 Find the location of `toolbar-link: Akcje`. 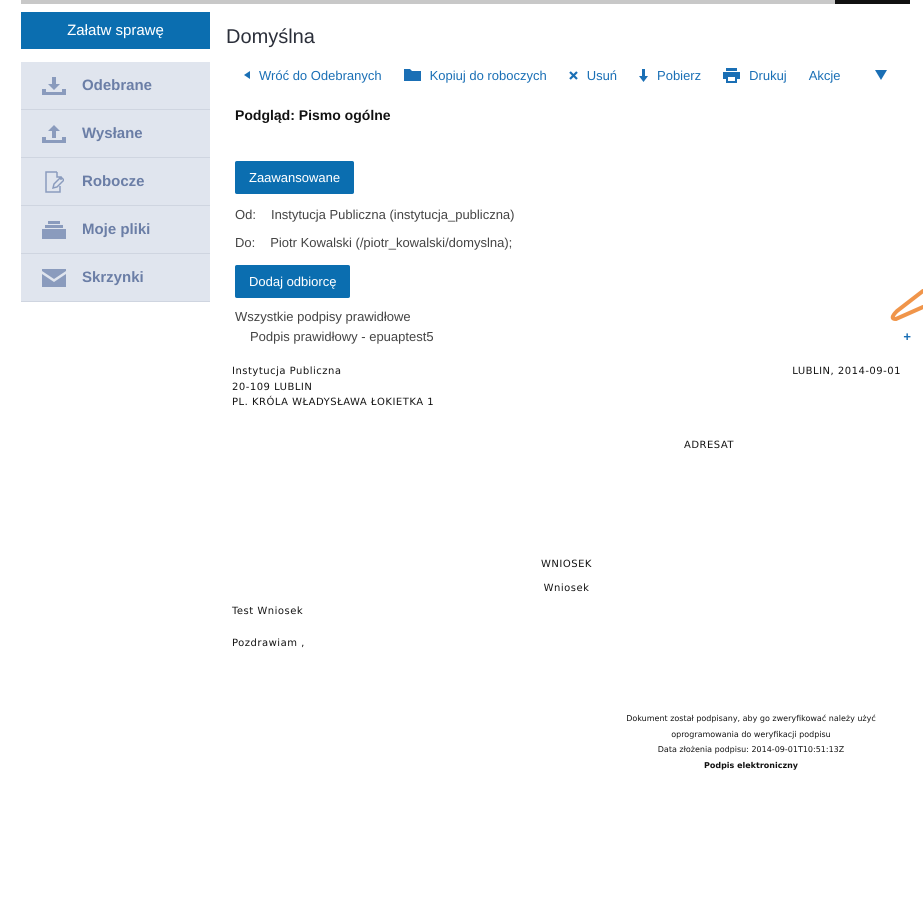

toolbar-link: Akcje is located at coordinates (824, 75).